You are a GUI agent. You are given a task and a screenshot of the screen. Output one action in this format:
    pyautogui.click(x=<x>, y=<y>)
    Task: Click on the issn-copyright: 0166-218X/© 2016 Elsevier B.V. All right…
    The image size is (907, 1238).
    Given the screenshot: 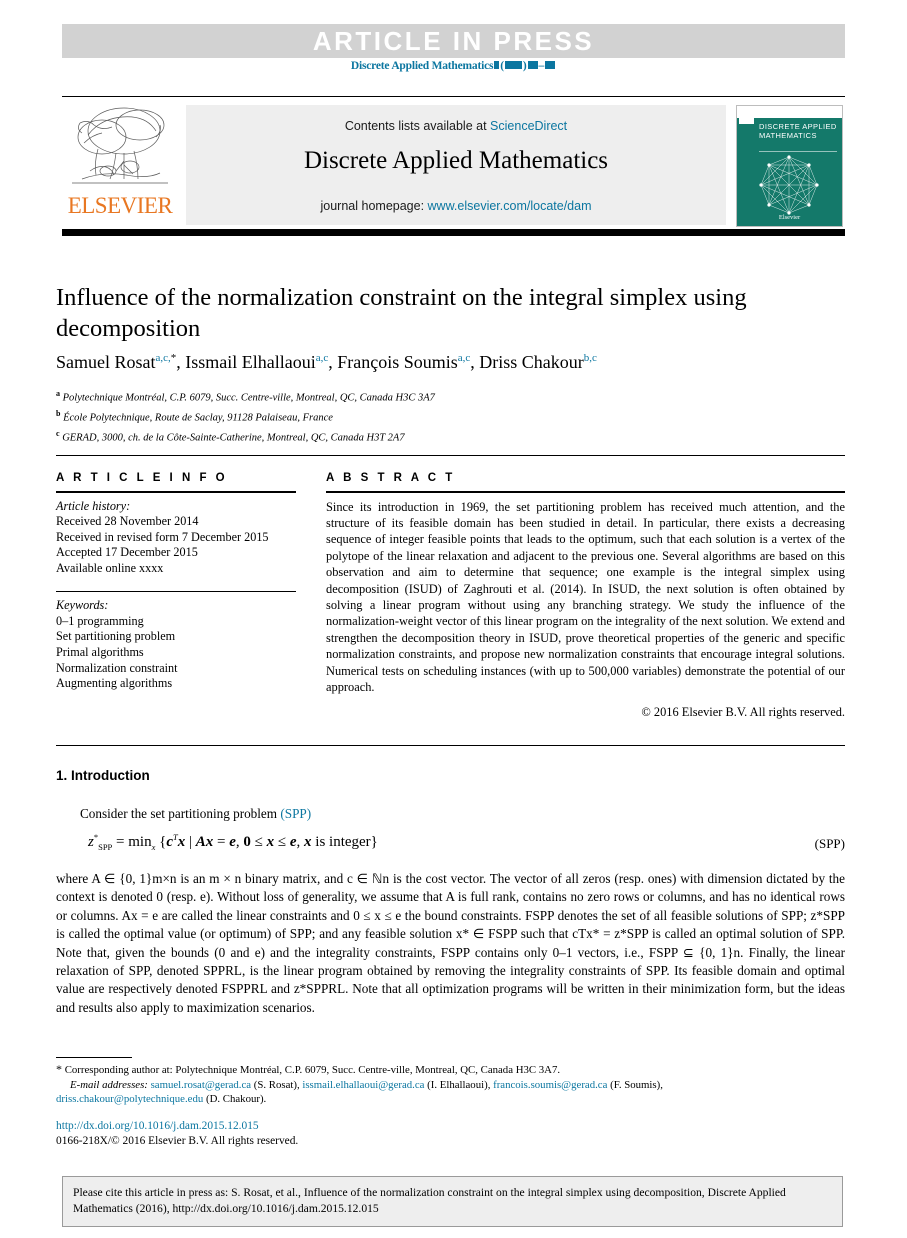 What is the action you would take?
    pyautogui.click(x=177, y=1141)
    